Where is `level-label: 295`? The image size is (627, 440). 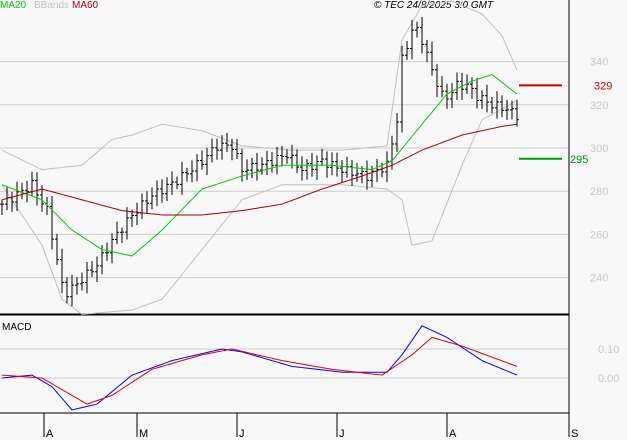 level-label: 295 is located at coordinates (579, 160).